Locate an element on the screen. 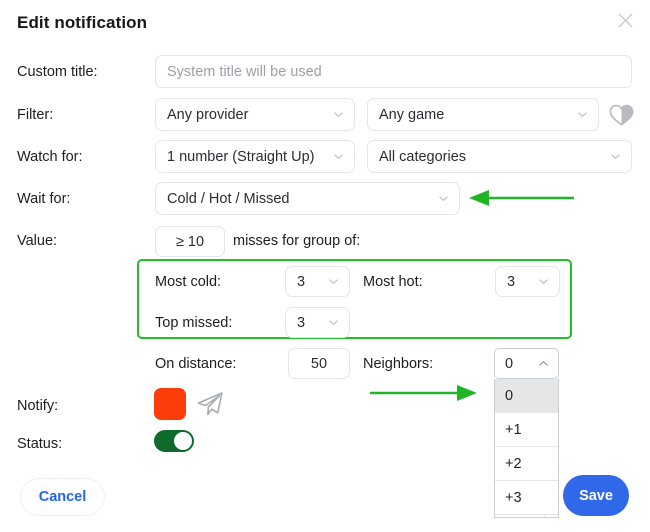 Image resolution: width=650 pixels, height=532 pixels. categories-select-value: All categories is located at coordinates (423, 156).